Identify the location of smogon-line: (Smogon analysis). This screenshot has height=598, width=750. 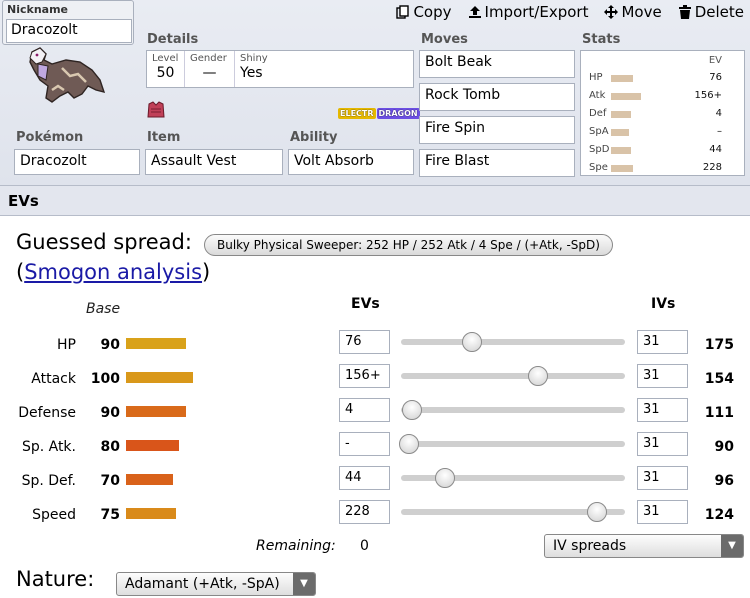
(113, 272).